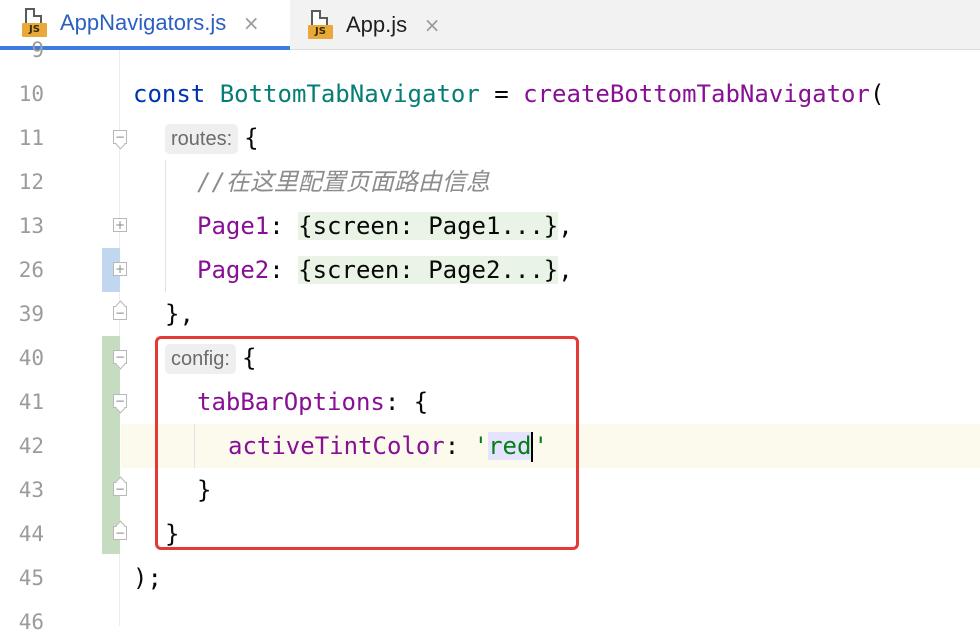  I want to click on code-line-39: },, so click(179, 314).